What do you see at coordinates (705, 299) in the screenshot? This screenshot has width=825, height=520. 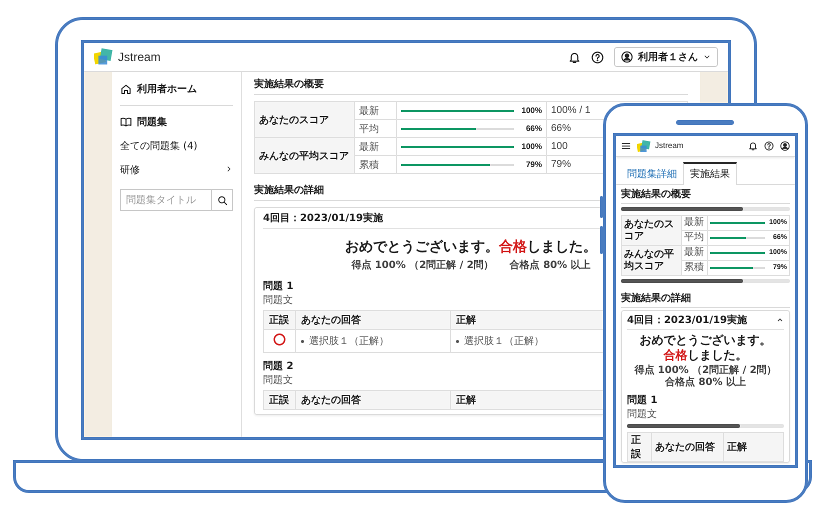 I see `section-title: 実施結果の詳細` at bounding box center [705, 299].